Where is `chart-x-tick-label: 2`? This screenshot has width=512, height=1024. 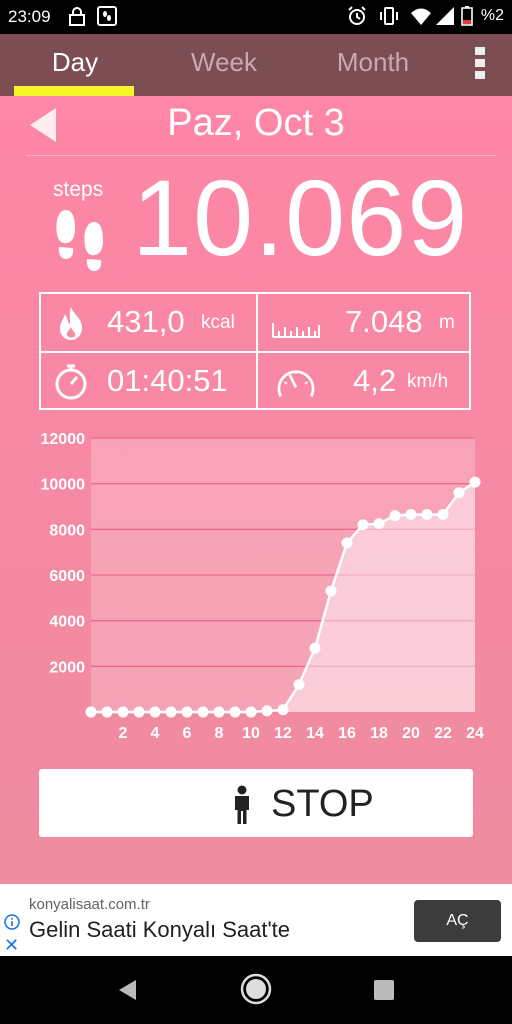
chart-x-tick-label: 2 is located at coordinates (123, 733).